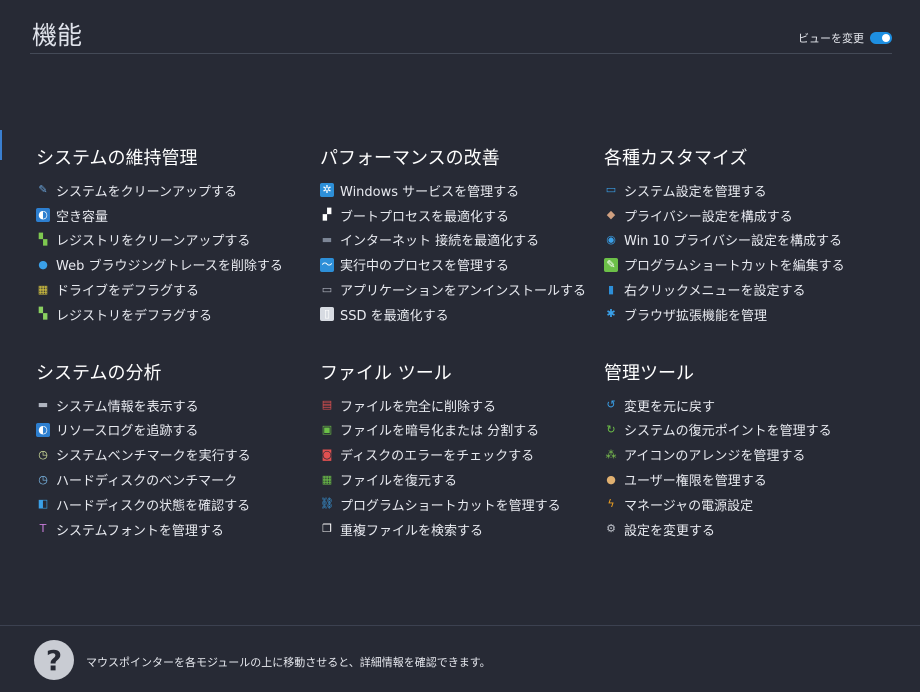 Image resolution: width=920 pixels, height=692 pixels. I want to click on feature-item: ✎ プログラムショートカットを編集する, so click(746, 264).